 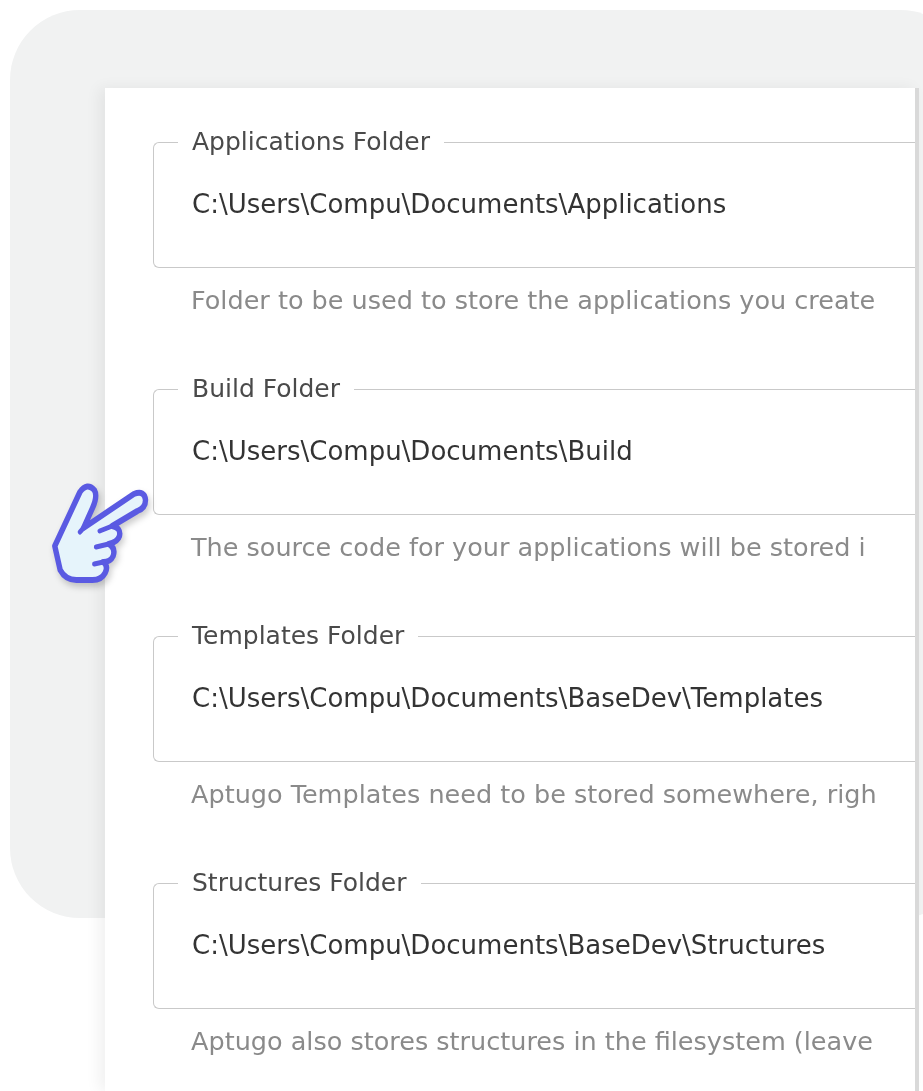 I want to click on field-label: Build Folder, so click(x=266, y=389).